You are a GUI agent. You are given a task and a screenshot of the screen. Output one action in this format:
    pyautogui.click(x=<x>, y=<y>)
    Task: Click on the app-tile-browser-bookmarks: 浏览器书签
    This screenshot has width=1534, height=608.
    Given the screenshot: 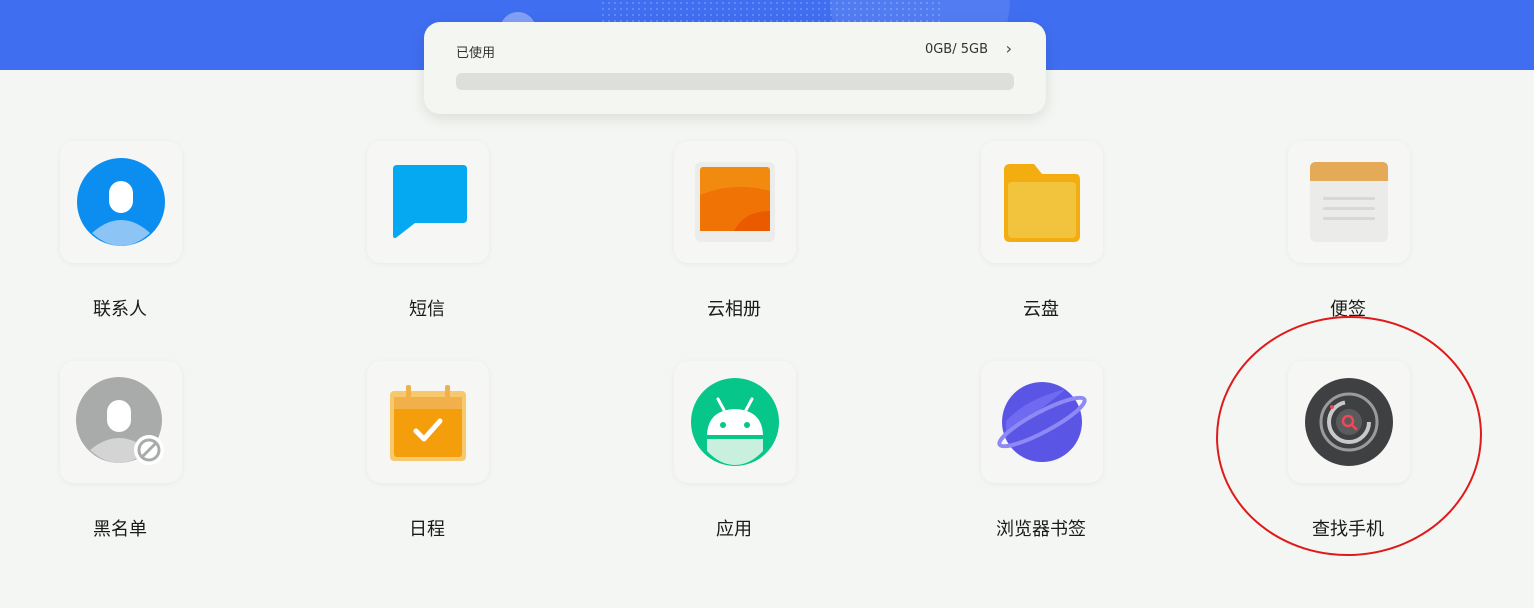 What is the action you would take?
    pyautogui.click(x=1041, y=461)
    